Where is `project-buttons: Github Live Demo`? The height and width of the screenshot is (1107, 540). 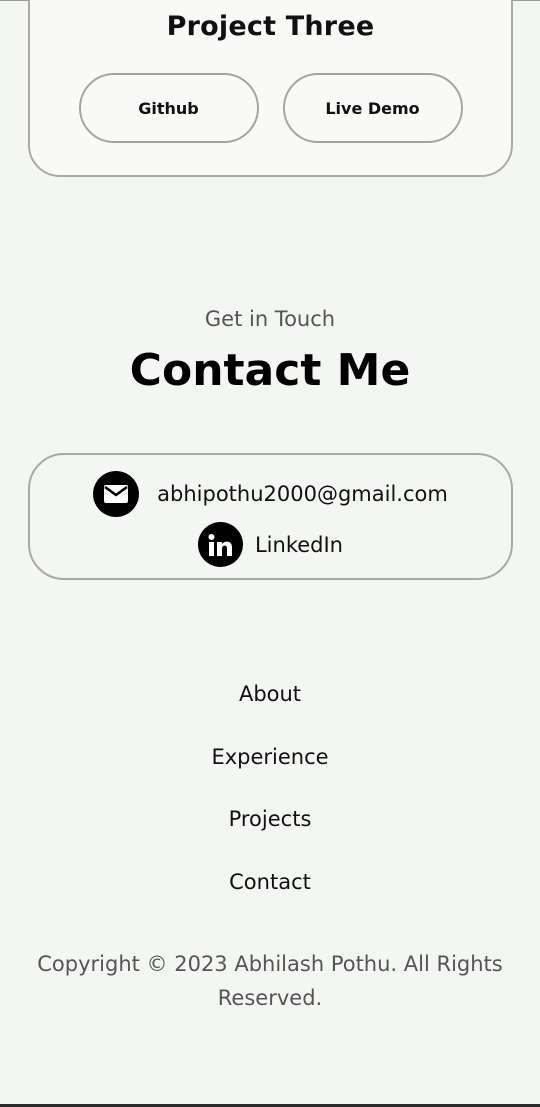 project-buttons: Github Live Demo is located at coordinates (270, 108).